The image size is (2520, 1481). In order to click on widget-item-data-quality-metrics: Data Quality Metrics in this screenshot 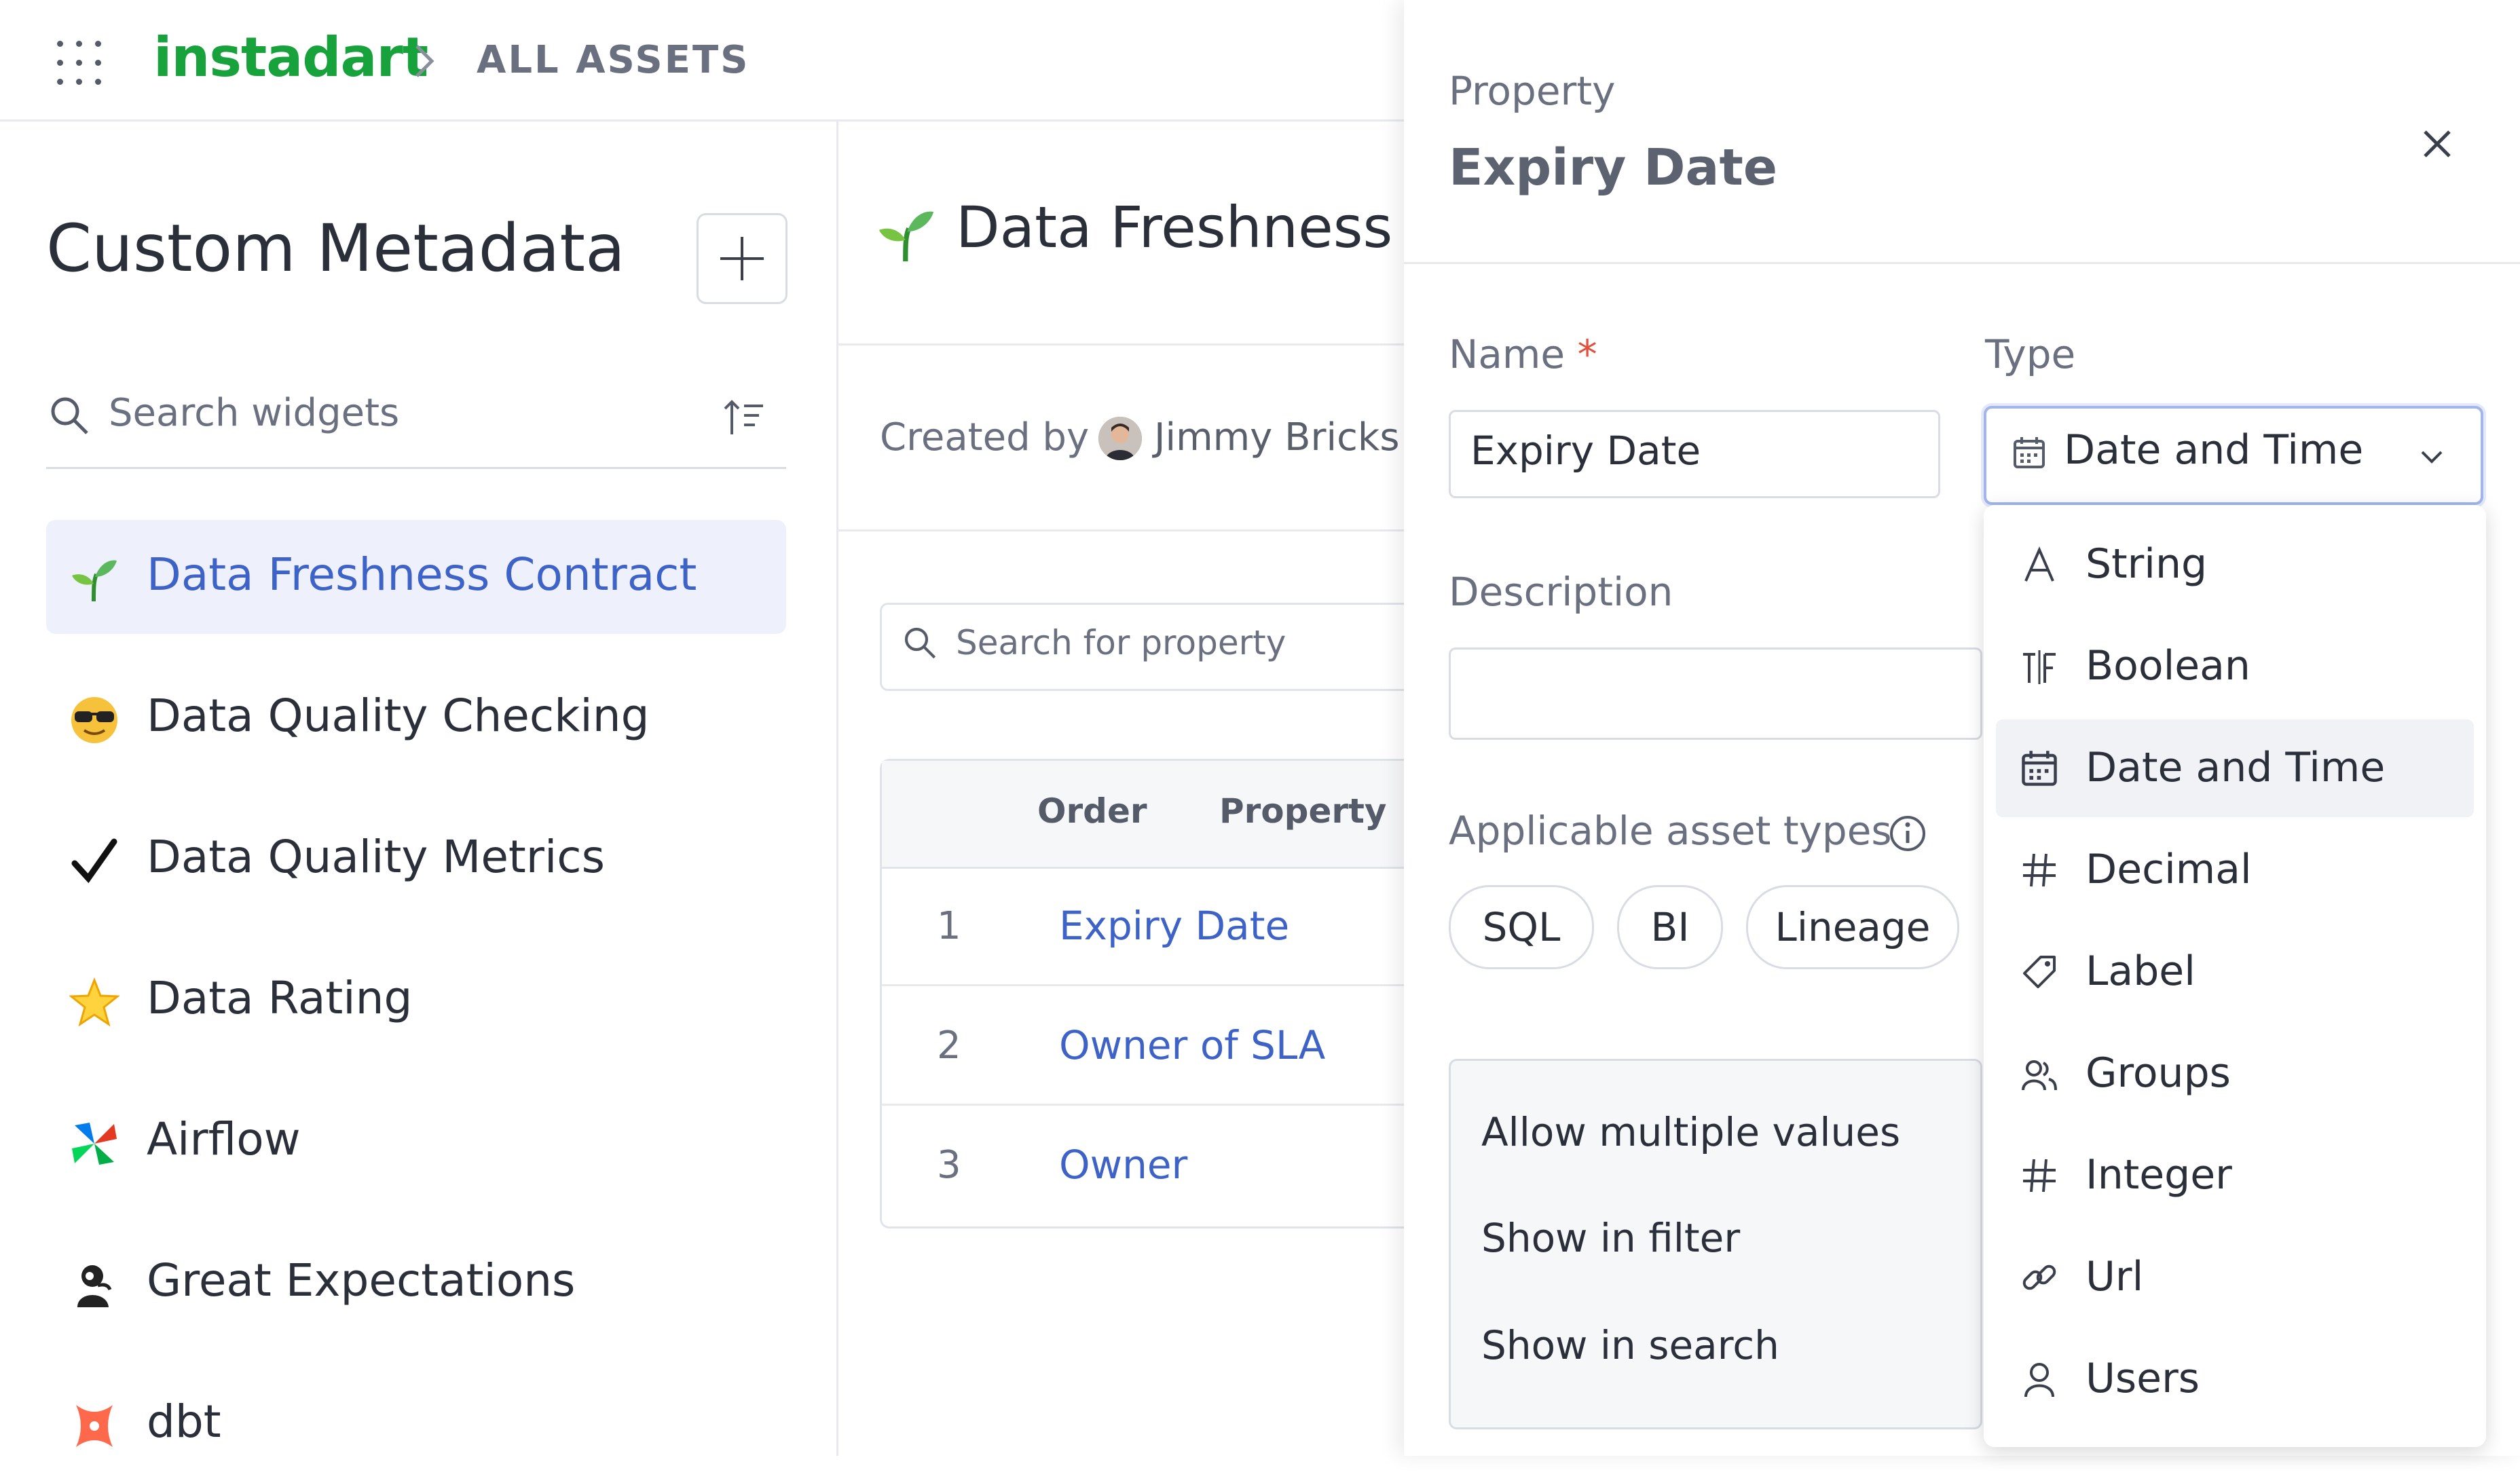, I will do `click(416, 859)`.